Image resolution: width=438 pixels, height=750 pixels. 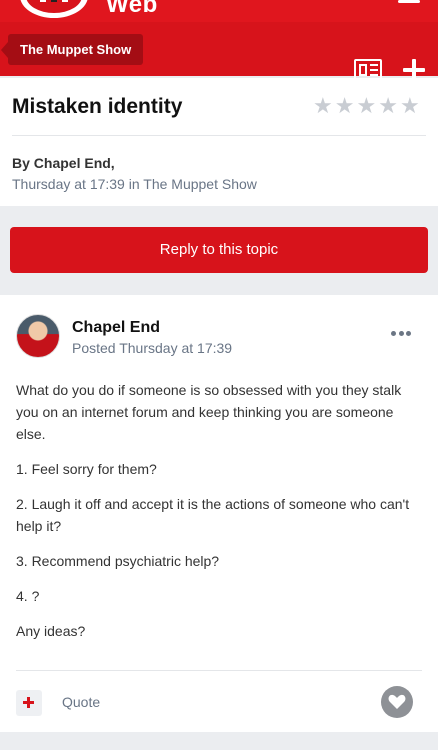 I want to click on breadcrumb-back-link: The Muppet Show, so click(x=72, y=49).